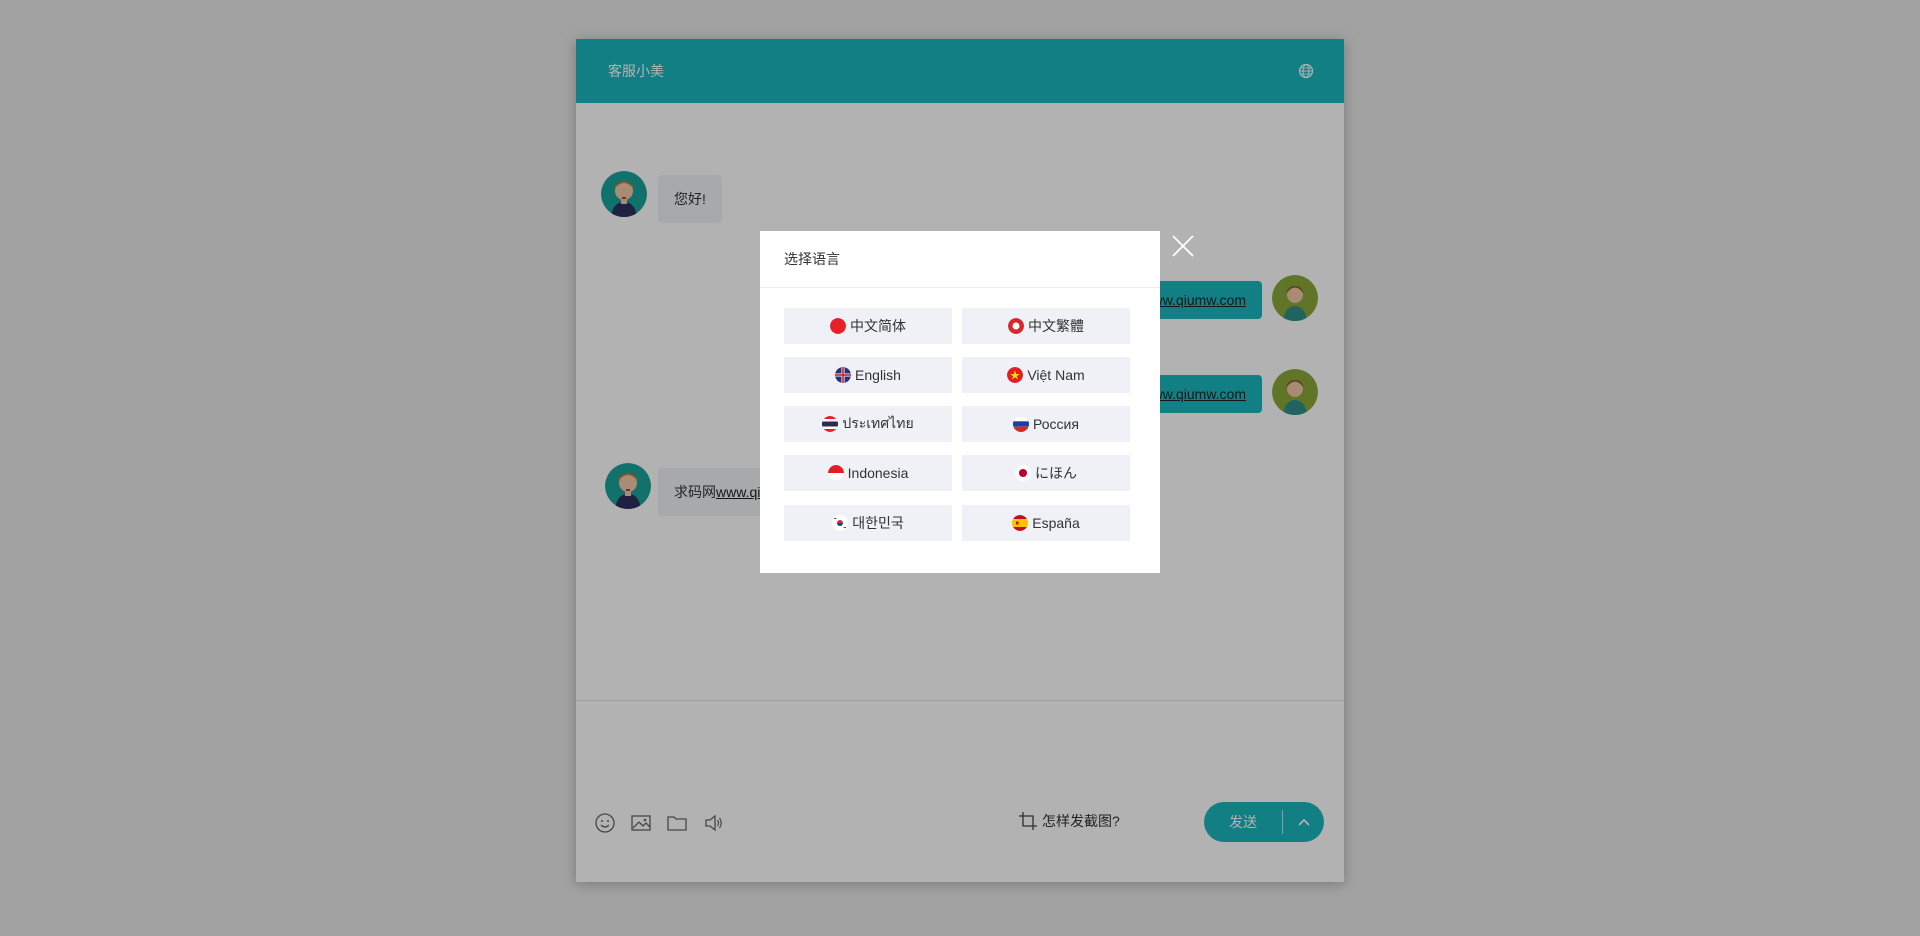 This screenshot has height=936, width=1920. Describe the element at coordinates (878, 326) in the screenshot. I see `language-label: 中文简体` at that location.